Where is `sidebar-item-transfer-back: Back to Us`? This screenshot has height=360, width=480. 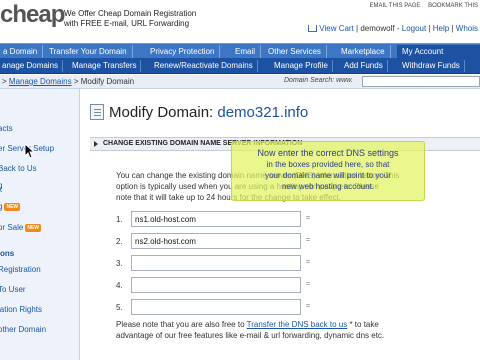
sidebar-item-transfer-back: Back to Us is located at coordinates (18, 168).